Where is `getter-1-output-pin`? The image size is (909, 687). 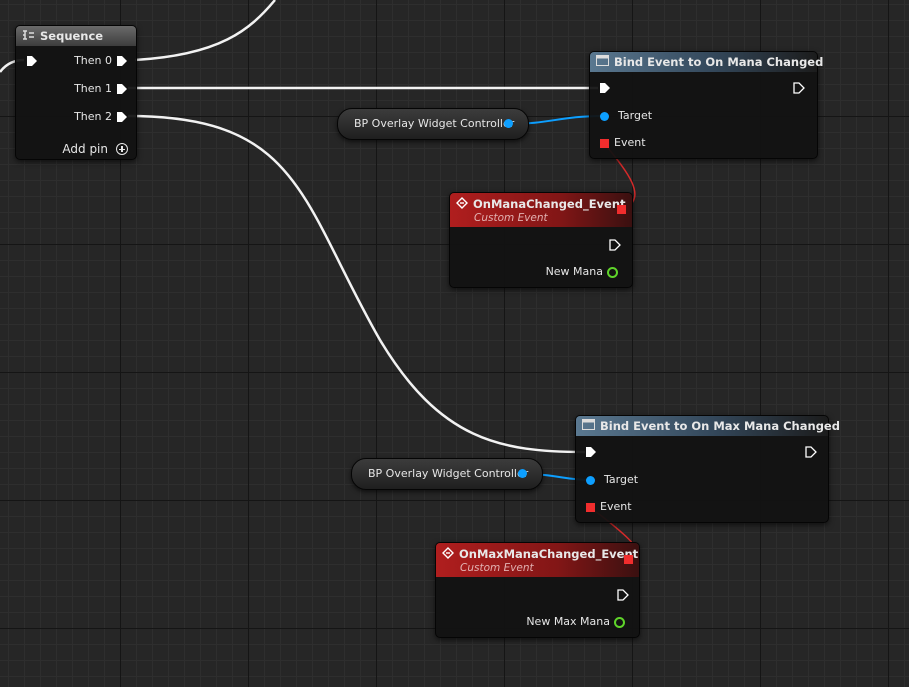
getter-1-output-pin is located at coordinates (508, 123).